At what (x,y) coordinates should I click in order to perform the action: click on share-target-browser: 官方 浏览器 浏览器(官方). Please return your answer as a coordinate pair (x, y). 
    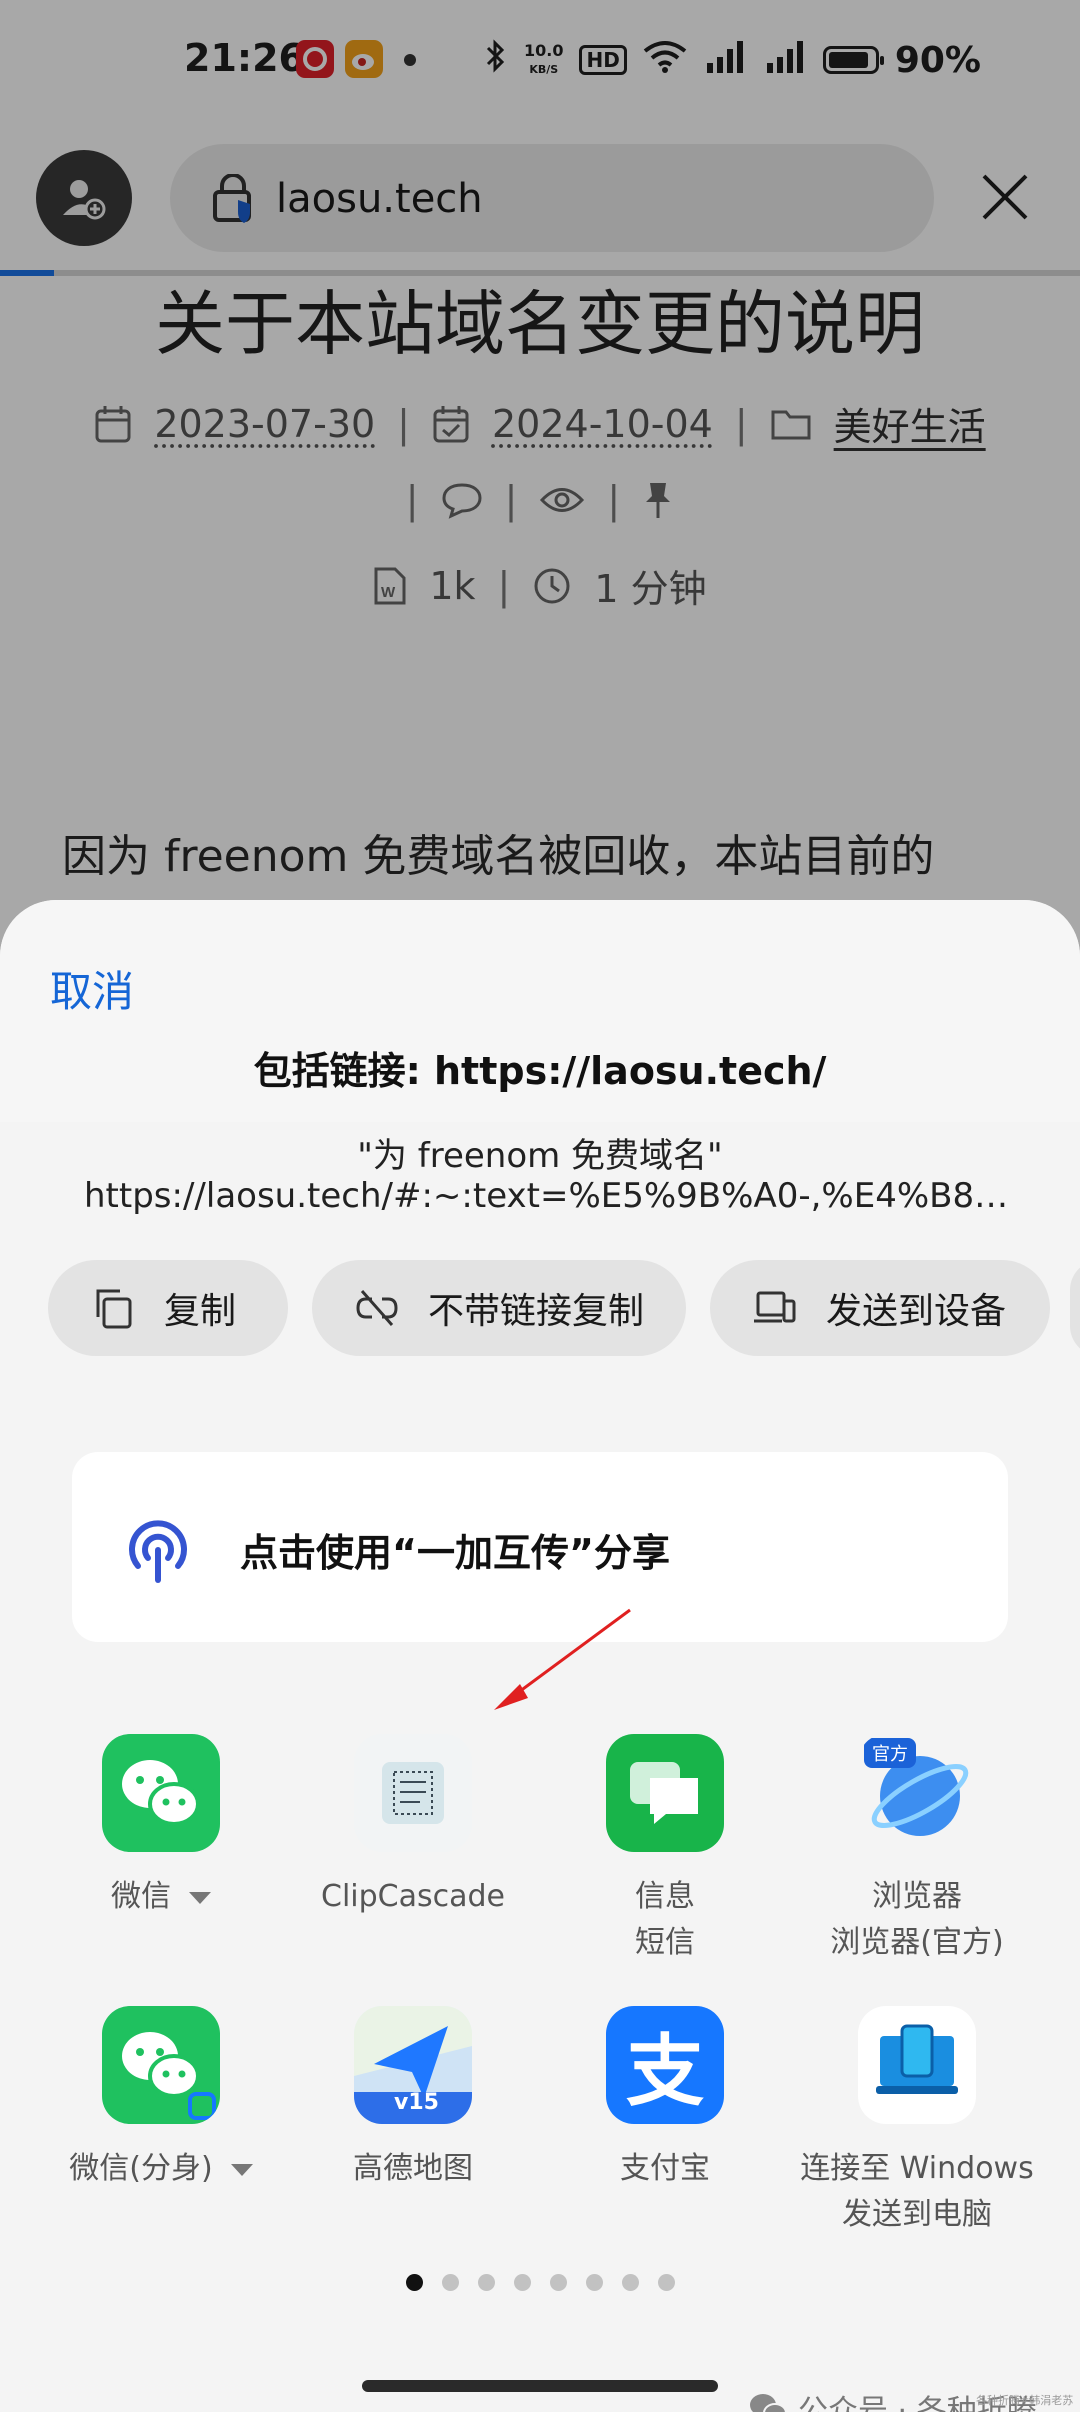
    Looking at the image, I should click on (917, 1850).